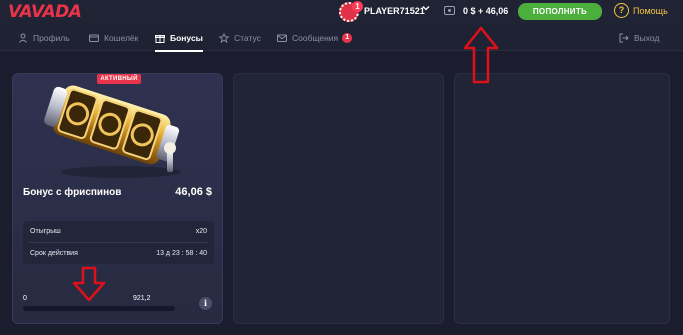  Describe the element at coordinates (118, 253) in the screenshot. I see `expiry-row: Срок действия 13 д 23 : 58 : 40` at that location.